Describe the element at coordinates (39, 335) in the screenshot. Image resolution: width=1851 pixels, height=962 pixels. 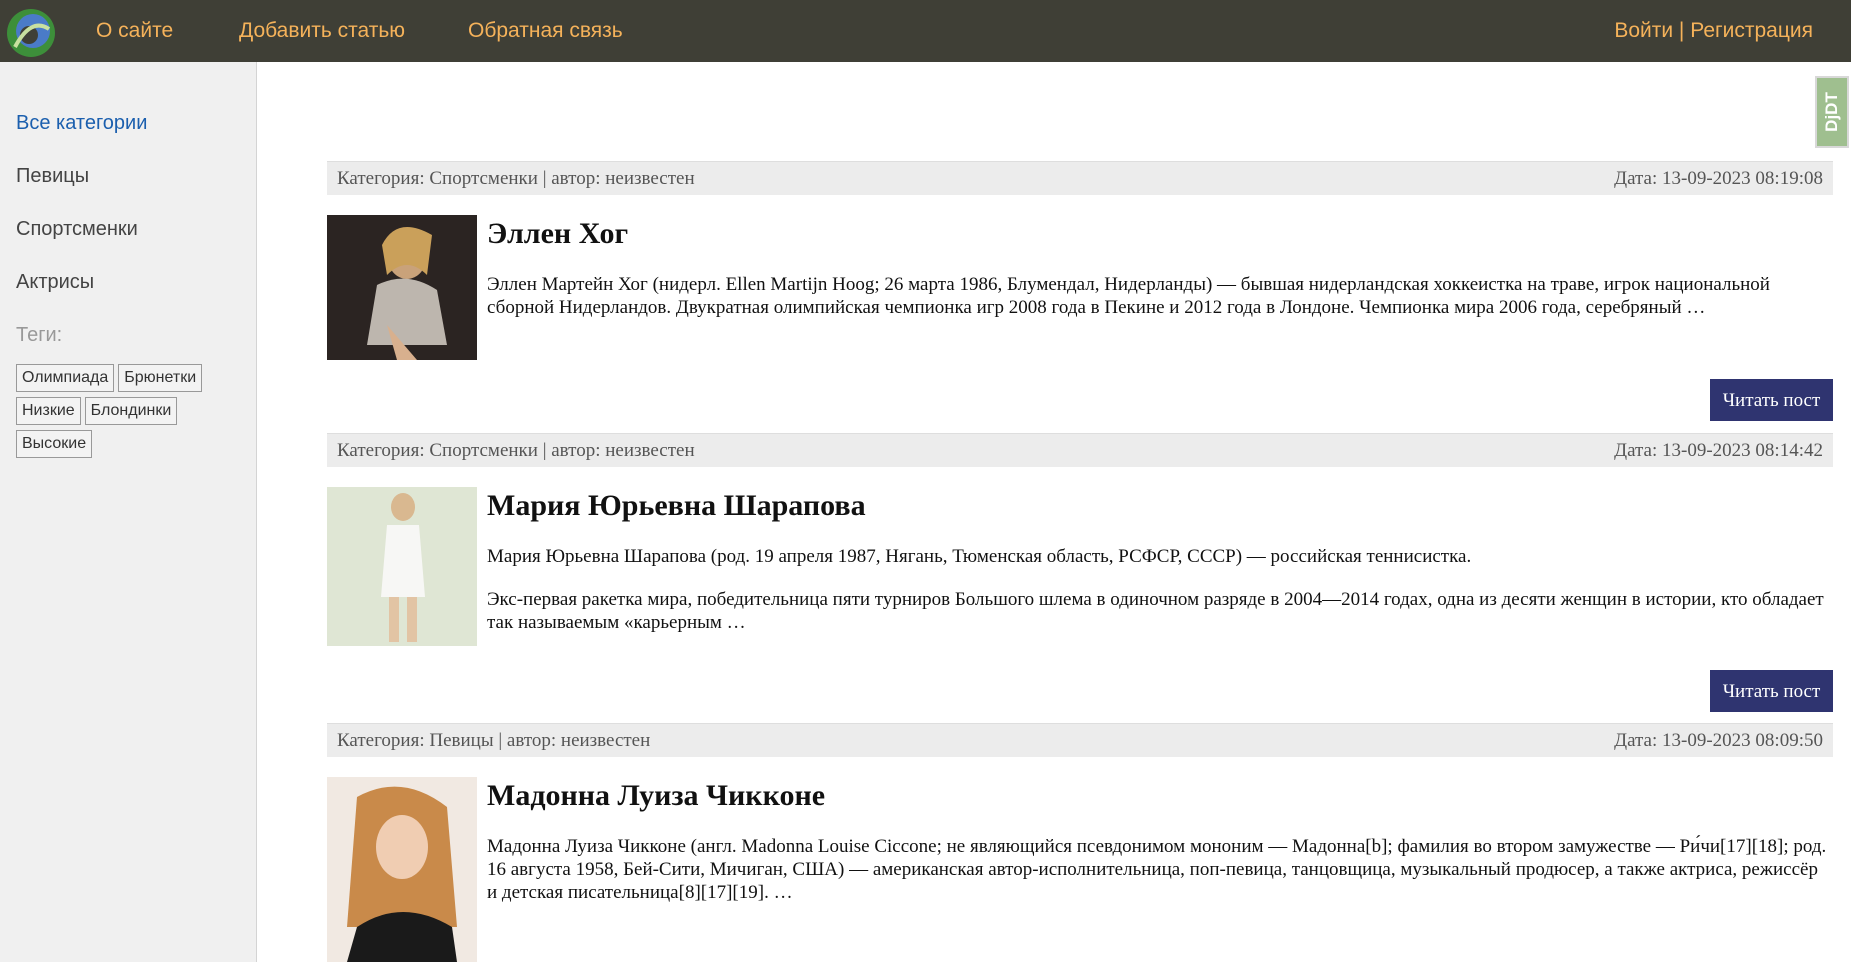
I see `tags-heading: Теги:` at that location.